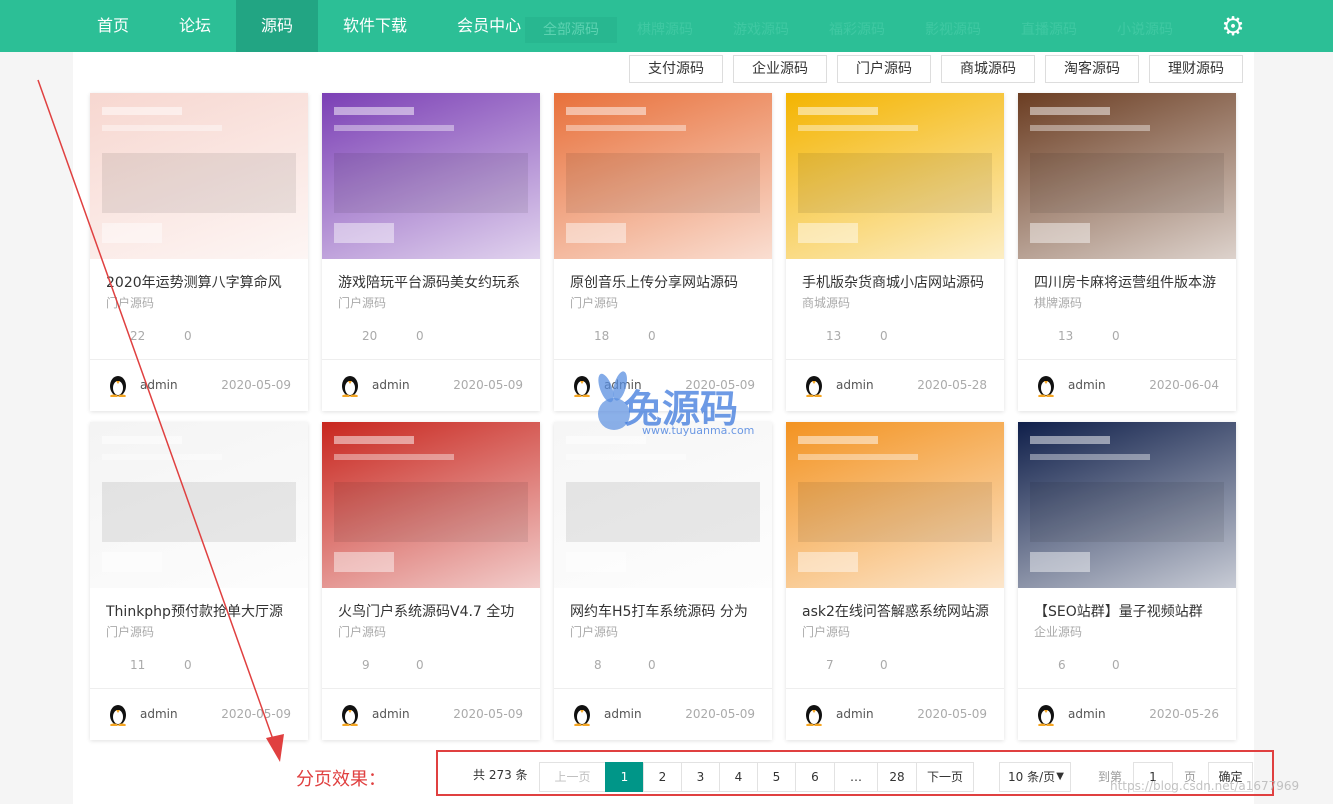  I want to click on page-size-select: 10 条/页 ▼, so click(1035, 777).